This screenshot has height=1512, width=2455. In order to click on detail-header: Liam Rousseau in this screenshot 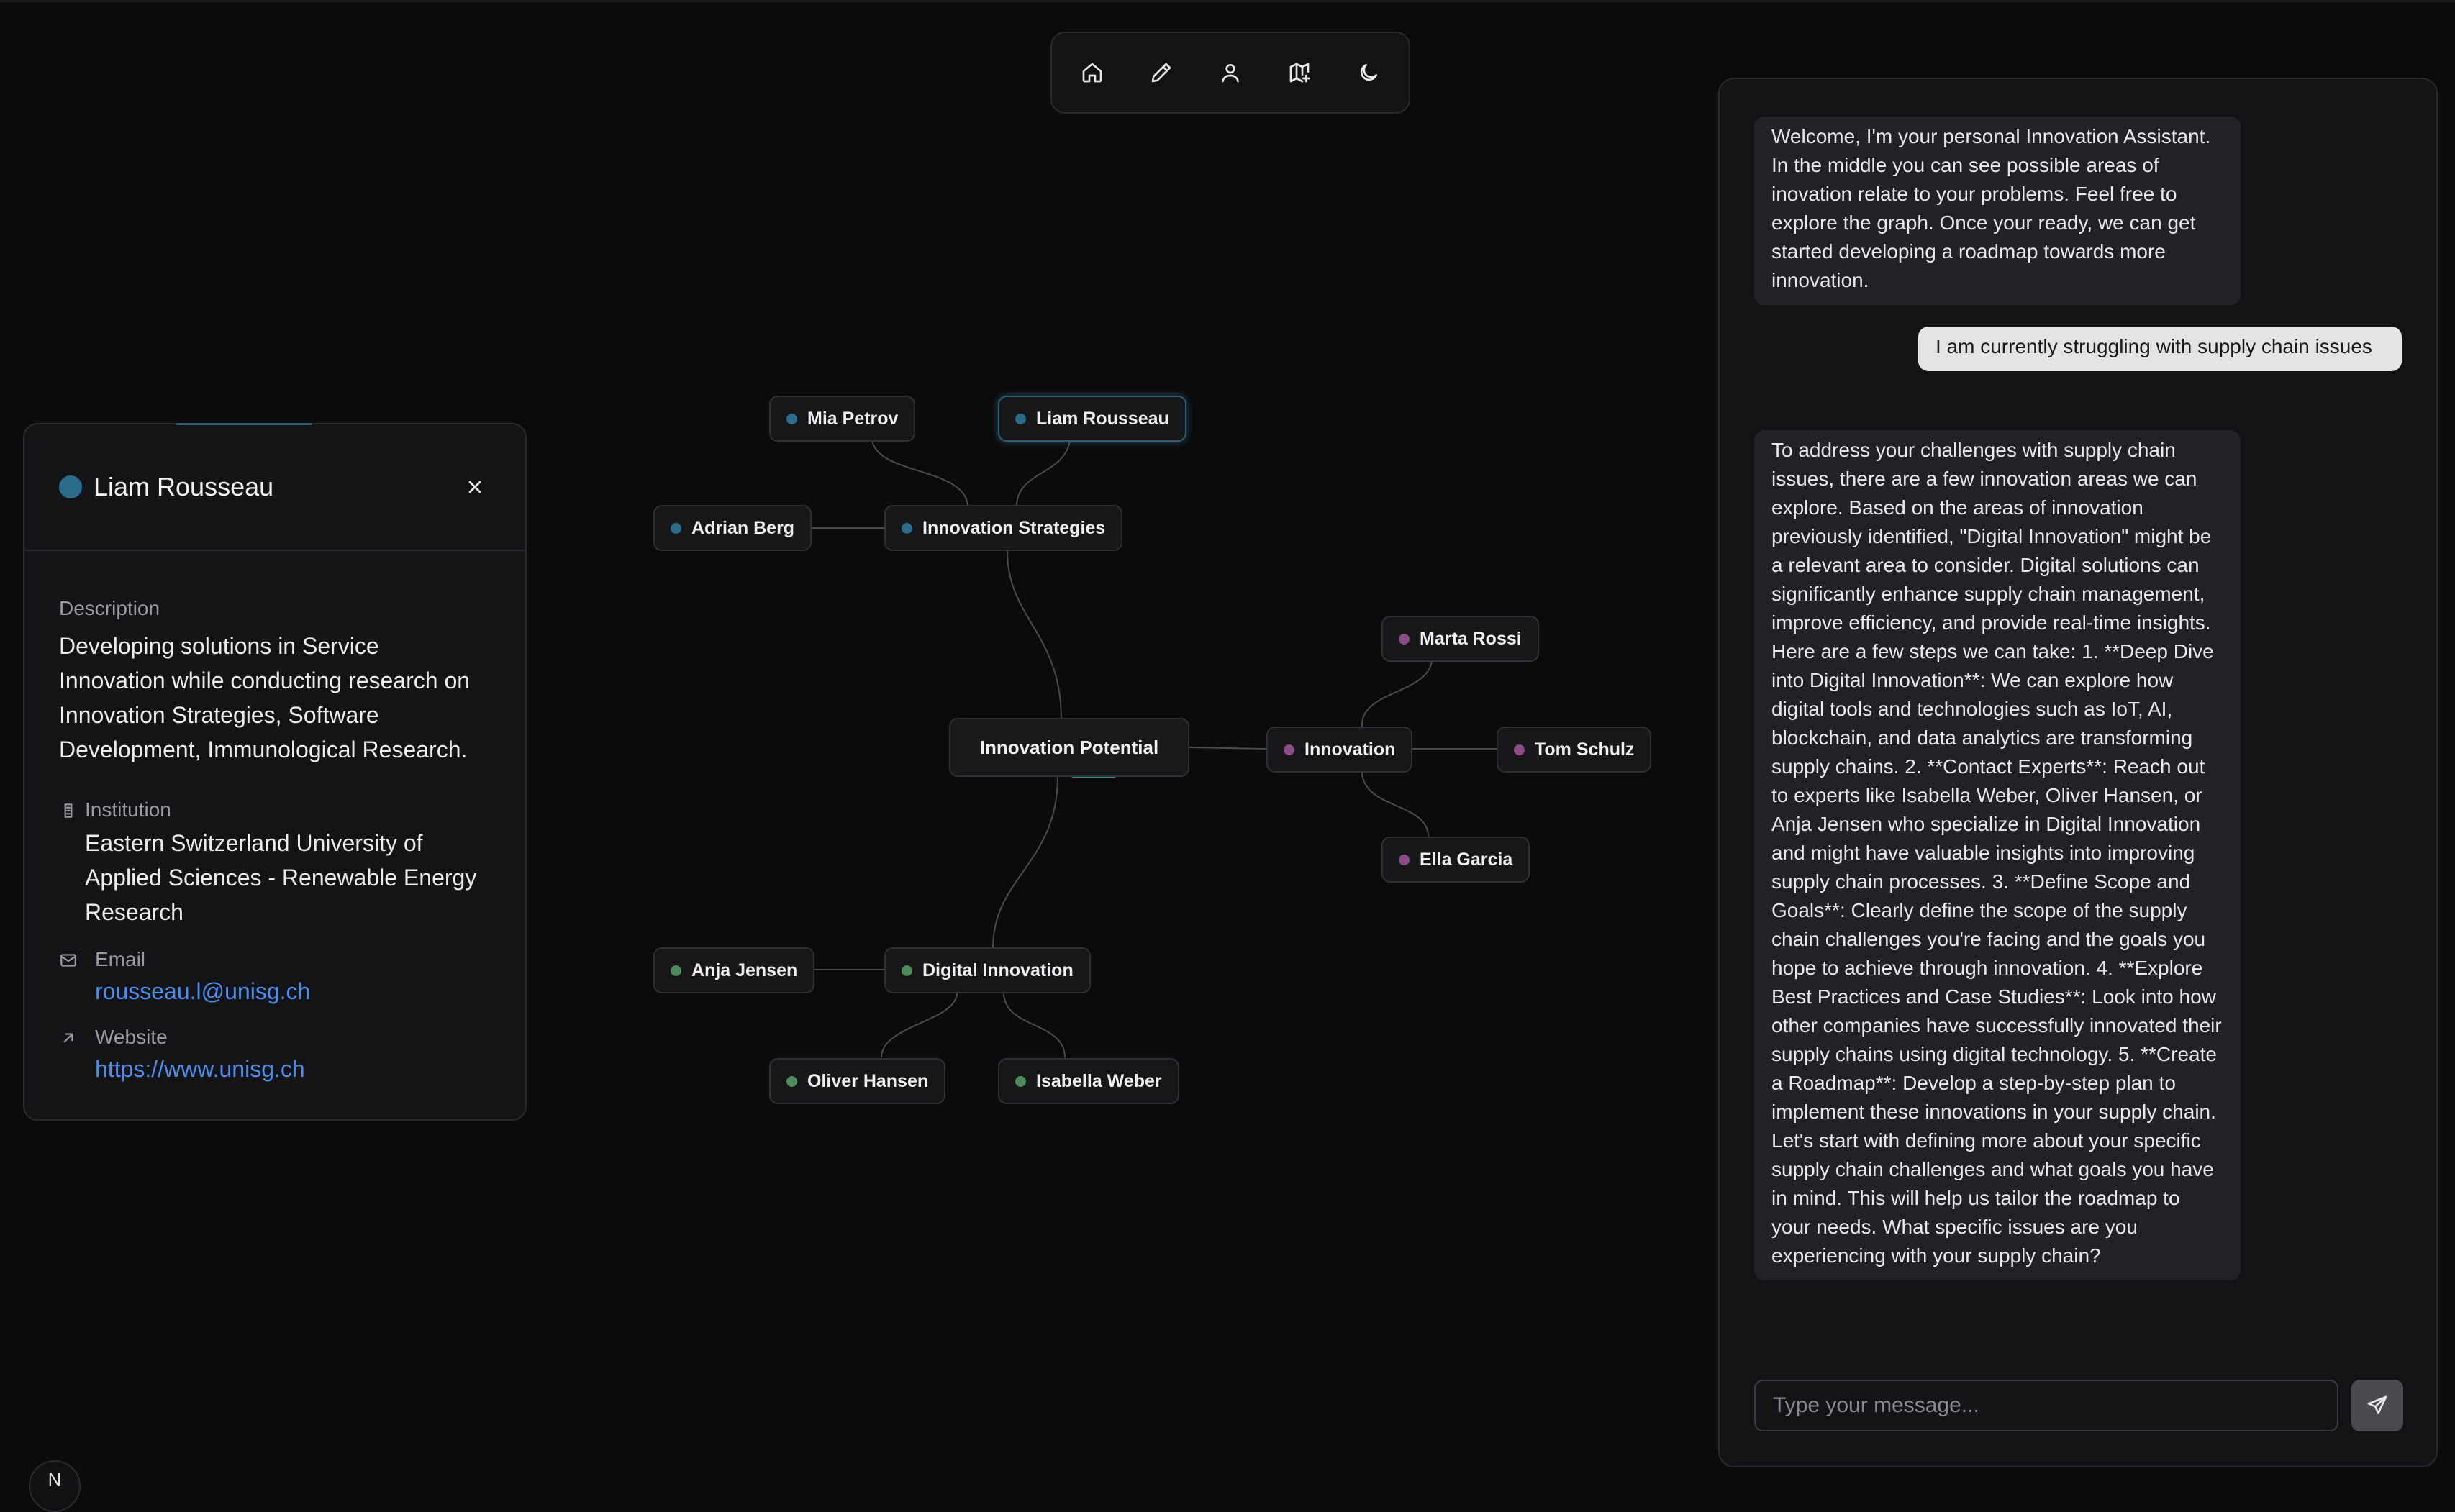, I will do `click(274, 487)`.